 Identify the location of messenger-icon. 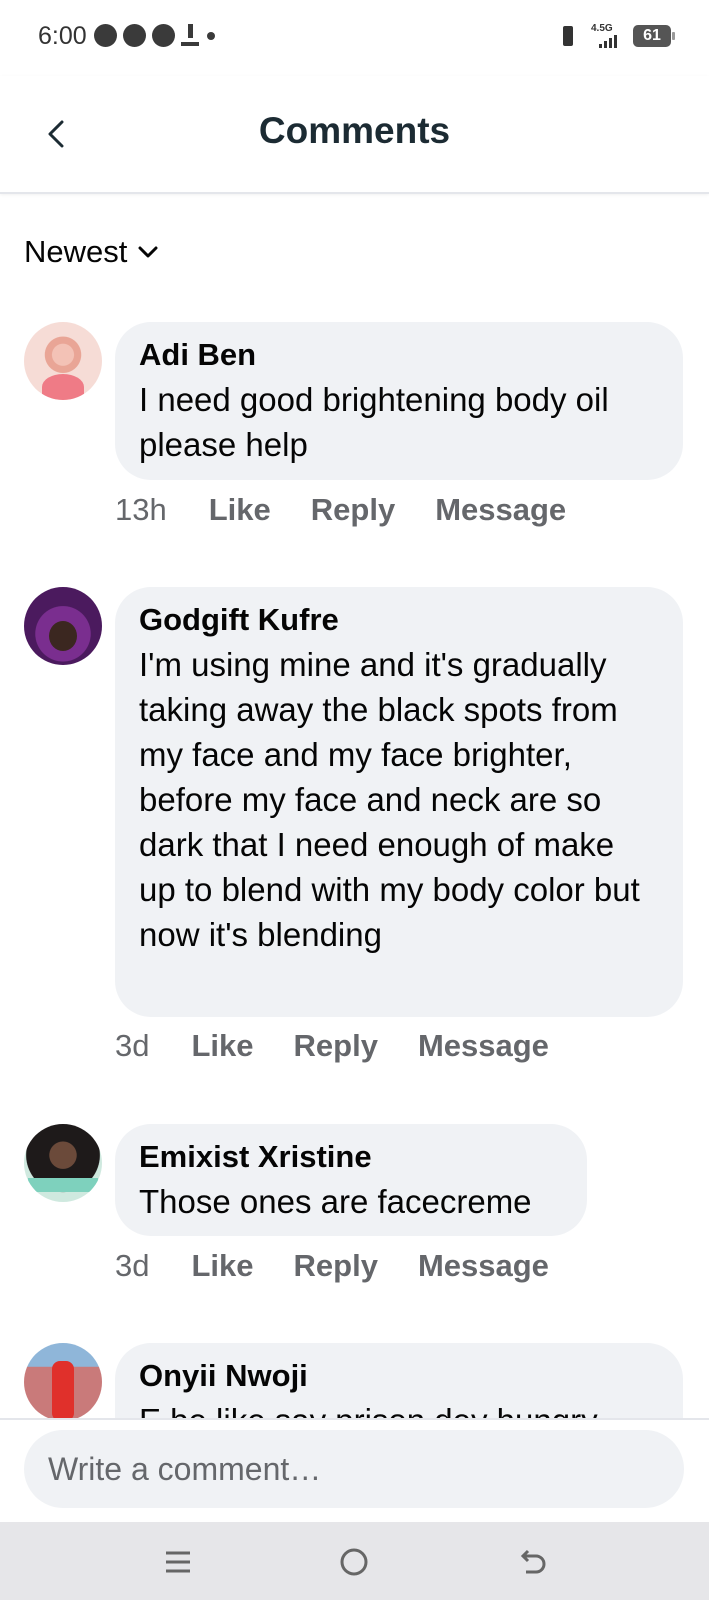
(163, 35).